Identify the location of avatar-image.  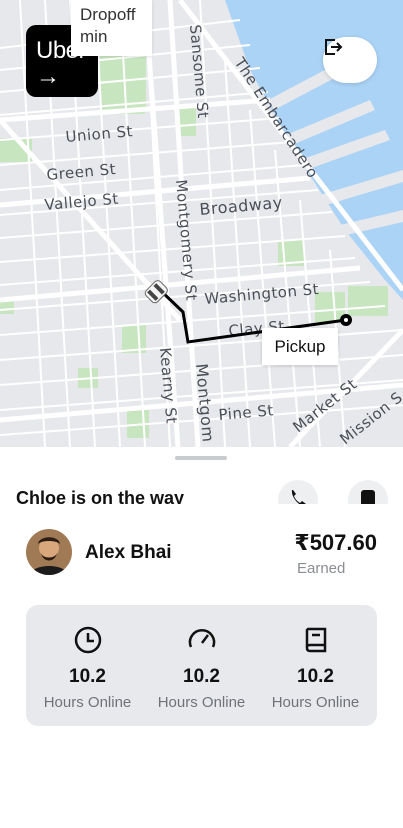
(49, 552).